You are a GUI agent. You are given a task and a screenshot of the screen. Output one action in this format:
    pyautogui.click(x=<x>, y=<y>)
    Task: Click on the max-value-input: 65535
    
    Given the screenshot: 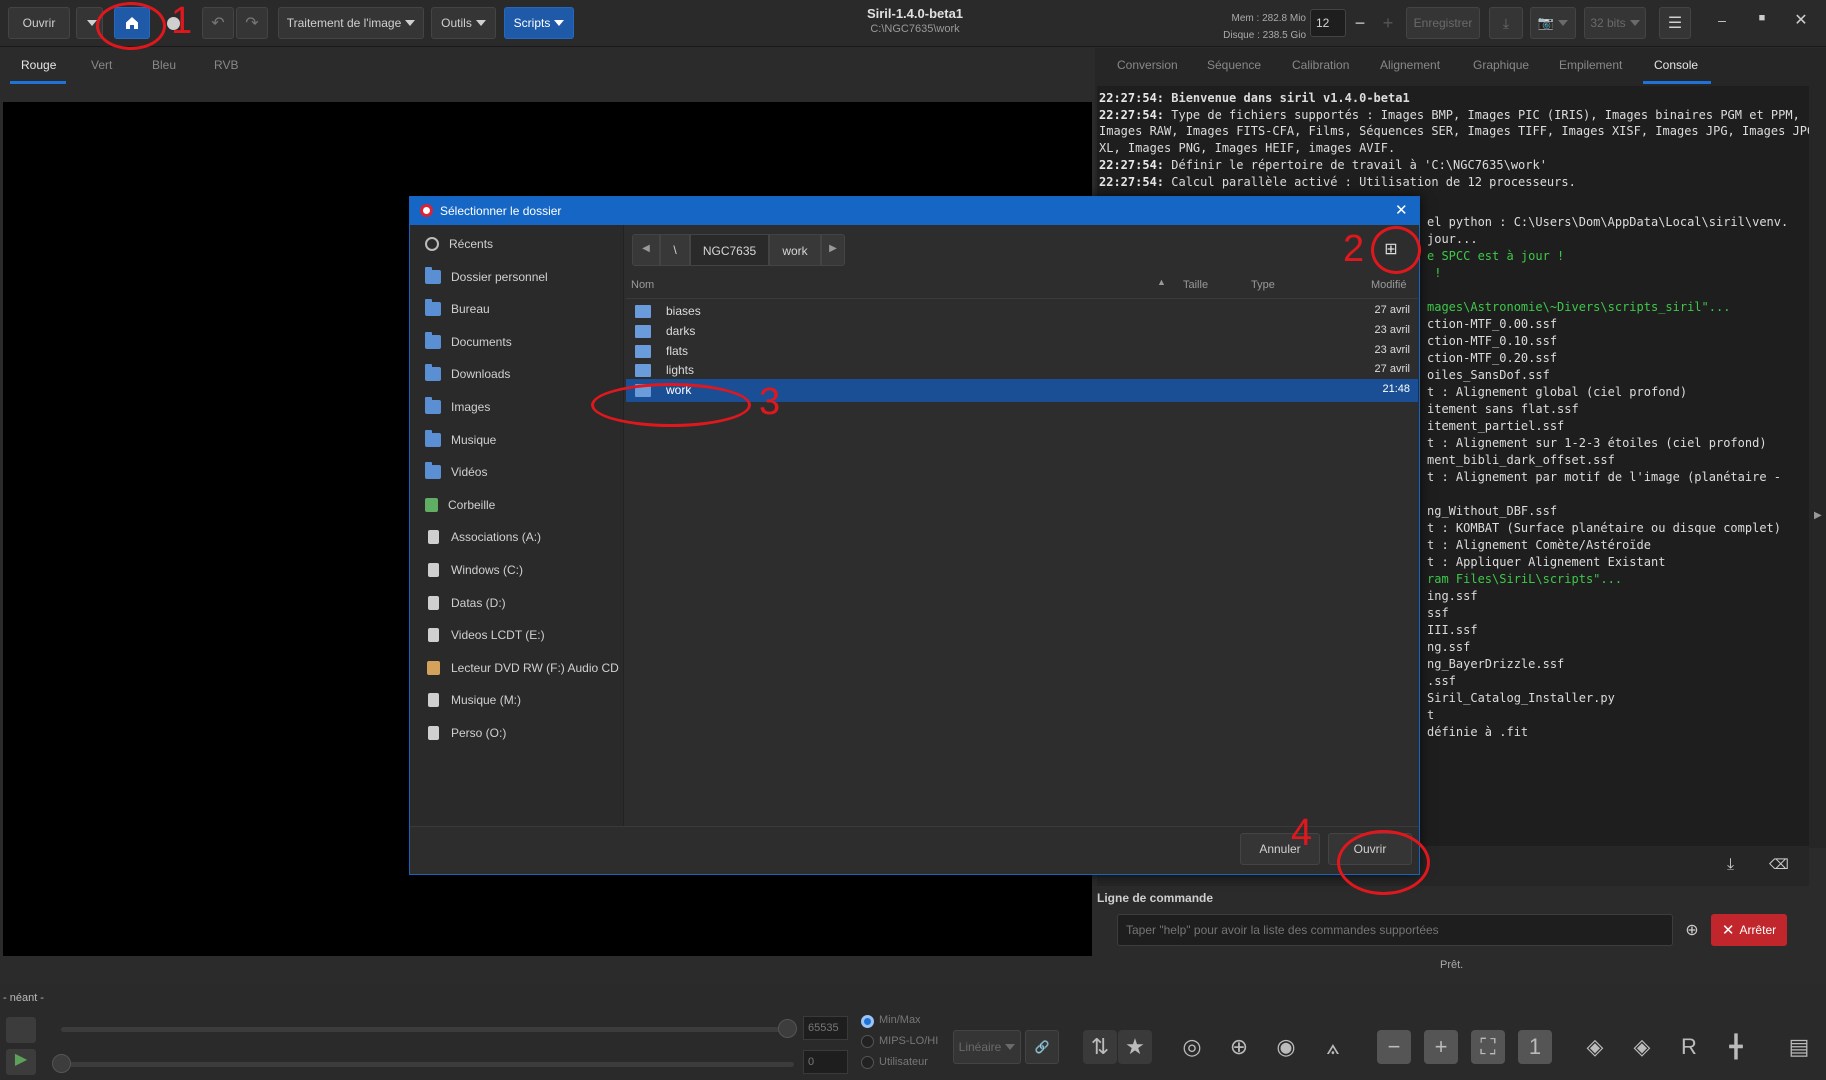 What is the action you would take?
    pyautogui.click(x=825, y=1028)
    